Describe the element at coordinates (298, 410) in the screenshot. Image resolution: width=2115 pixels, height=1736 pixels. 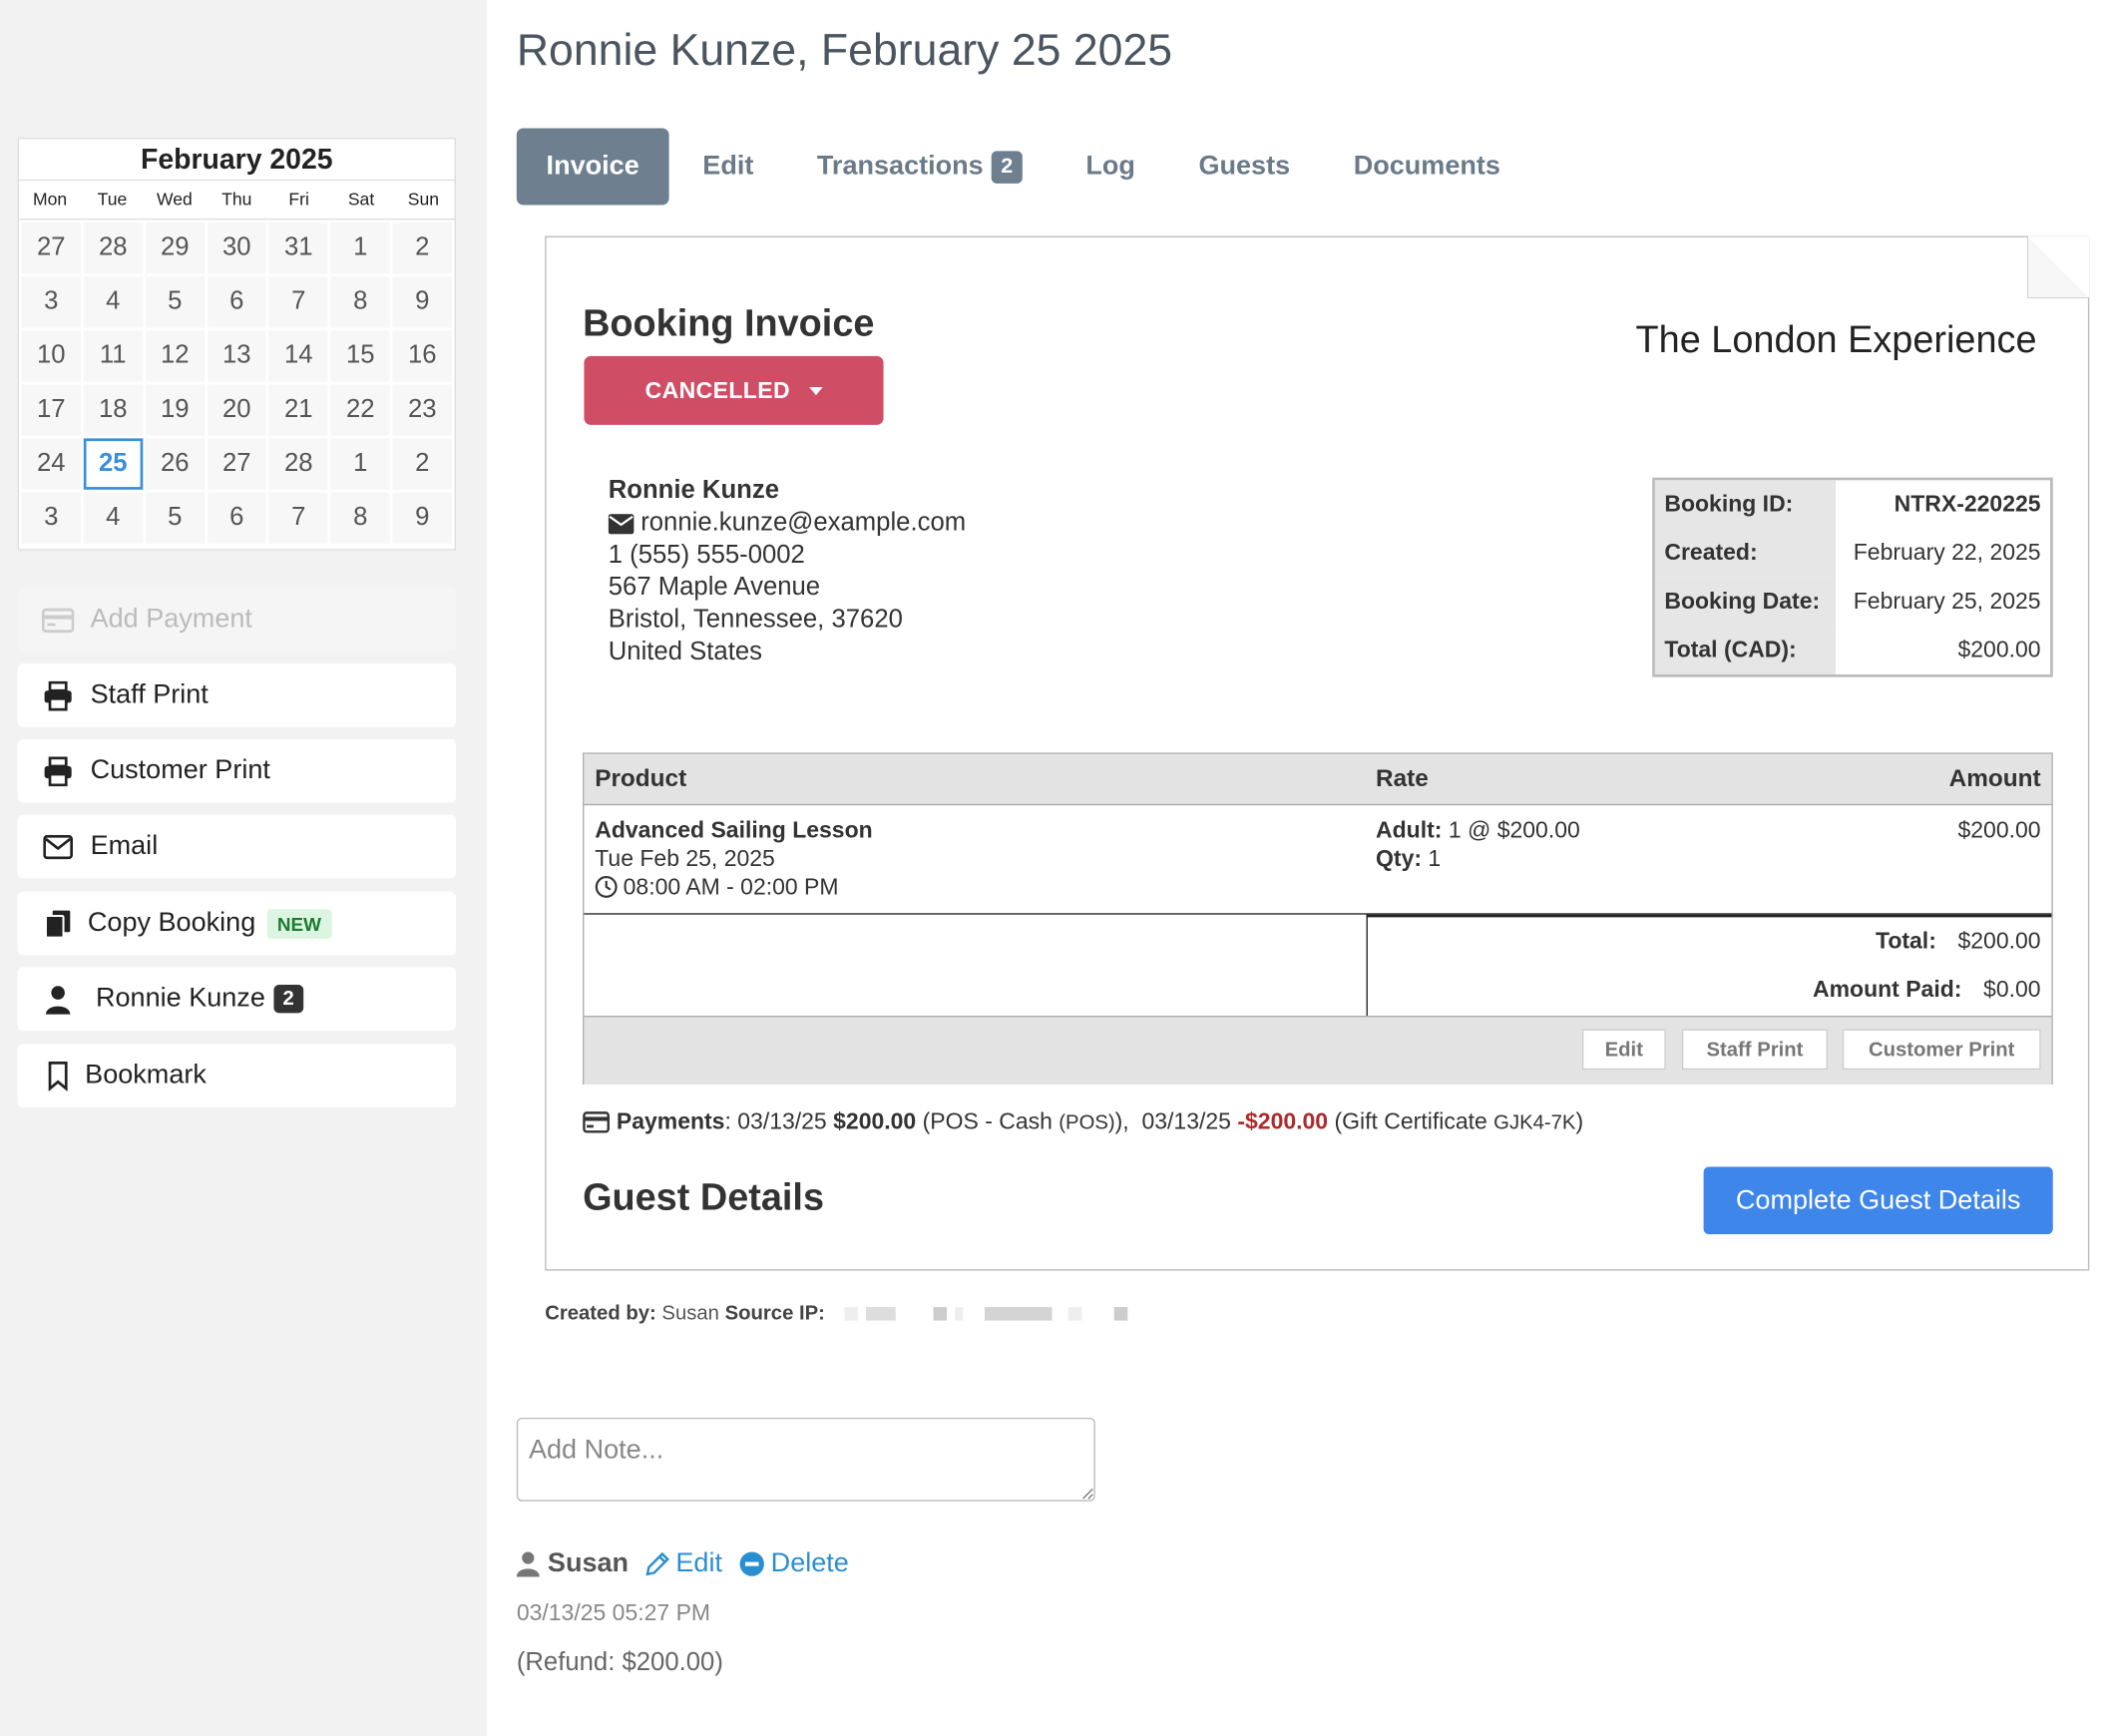
I see `calendar-day: 21` at that location.